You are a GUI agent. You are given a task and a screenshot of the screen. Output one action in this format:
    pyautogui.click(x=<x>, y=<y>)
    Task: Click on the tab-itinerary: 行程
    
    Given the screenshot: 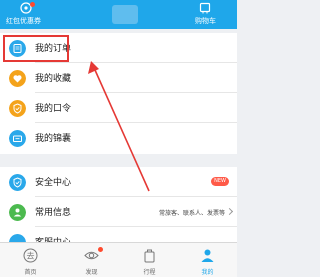 What is the action you would take?
    pyautogui.click(x=149, y=260)
    